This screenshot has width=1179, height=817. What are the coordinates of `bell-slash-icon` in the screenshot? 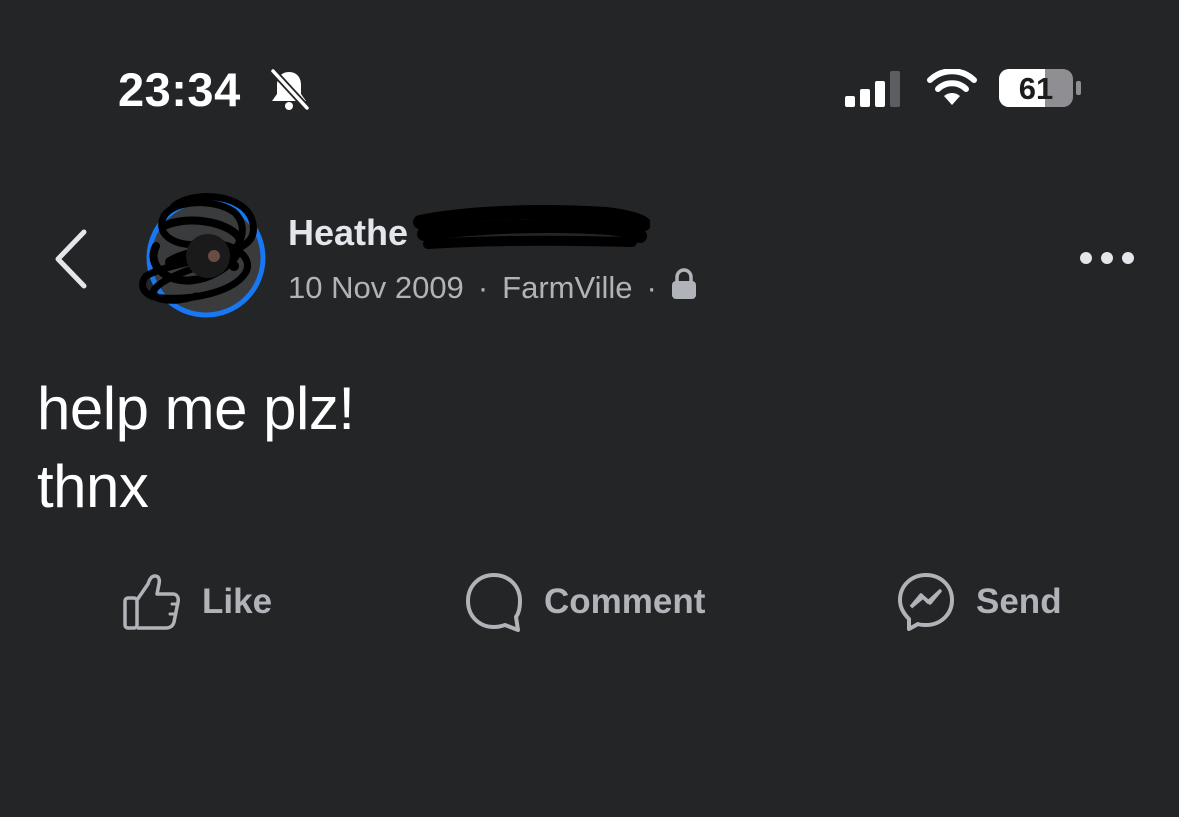 It's located at (289, 91).